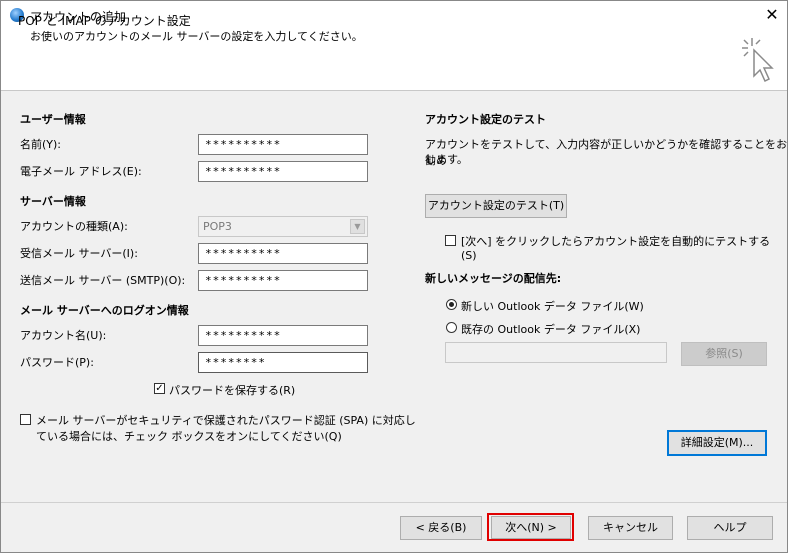 The height and width of the screenshot is (553, 788). What do you see at coordinates (53, 201) in the screenshot?
I see `server-info-heading: サーバー情報` at bounding box center [53, 201].